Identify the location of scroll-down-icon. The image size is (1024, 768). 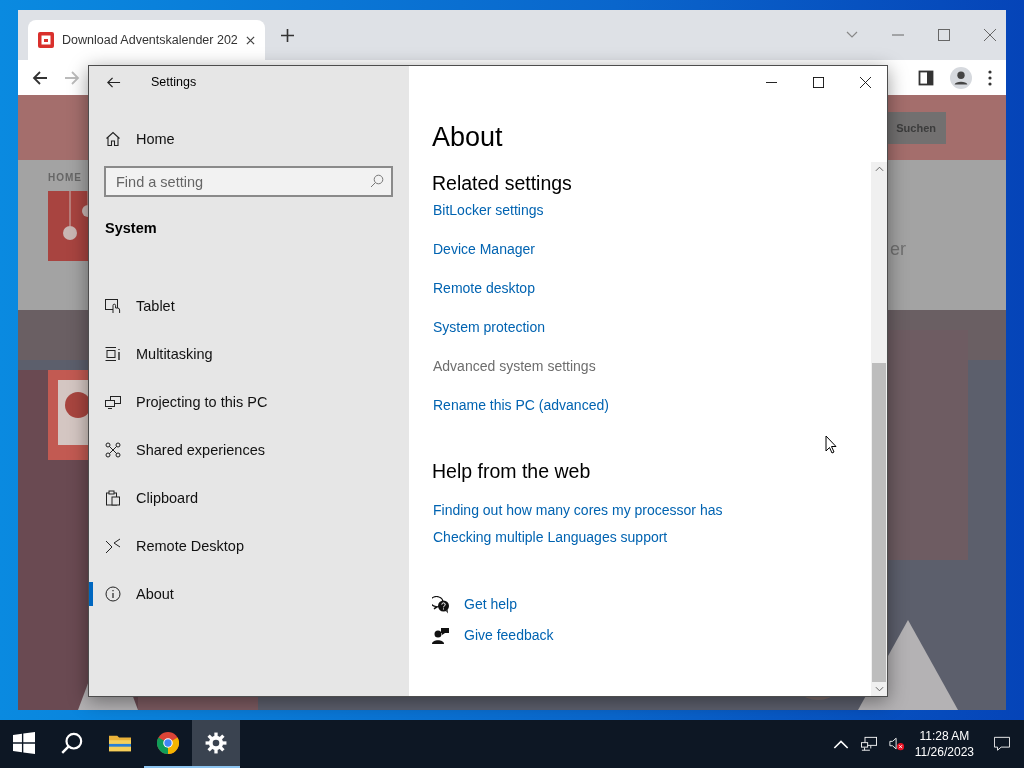
(879, 689).